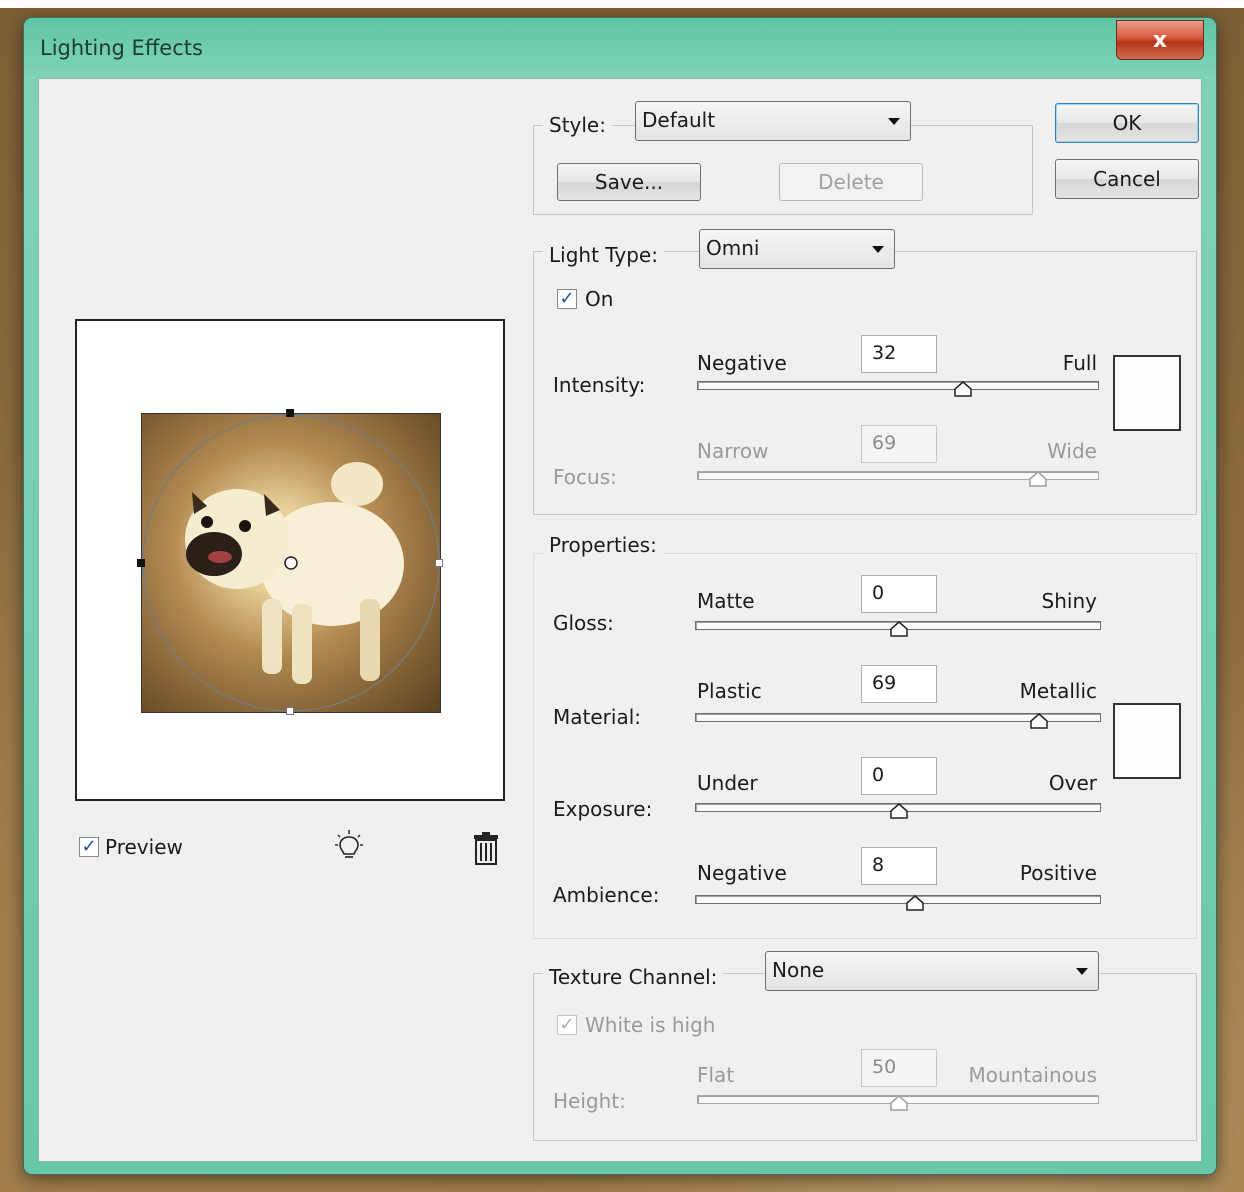 Image resolution: width=1244 pixels, height=1192 pixels. What do you see at coordinates (141, 563) in the screenshot?
I see `ellipse-handle-left` at bounding box center [141, 563].